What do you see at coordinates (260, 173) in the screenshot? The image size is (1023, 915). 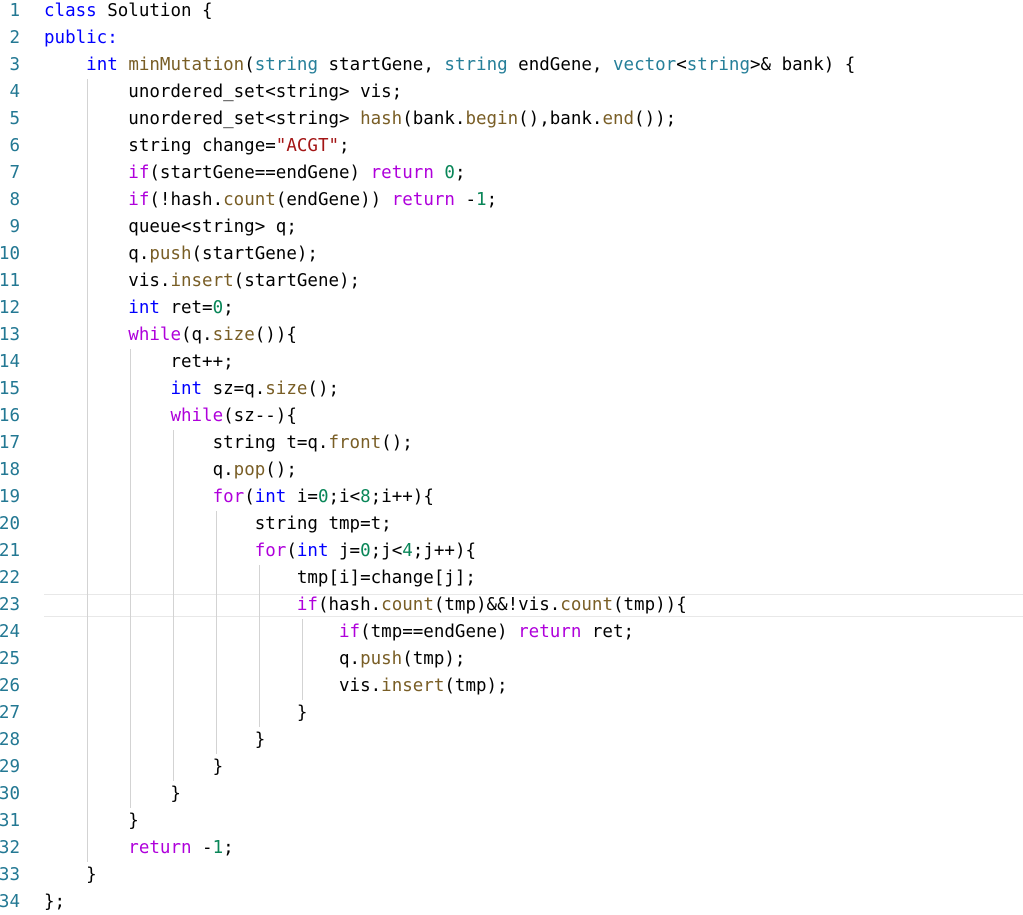 I see `code-token: (startGene==endGene)` at bounding box center [260, 173].